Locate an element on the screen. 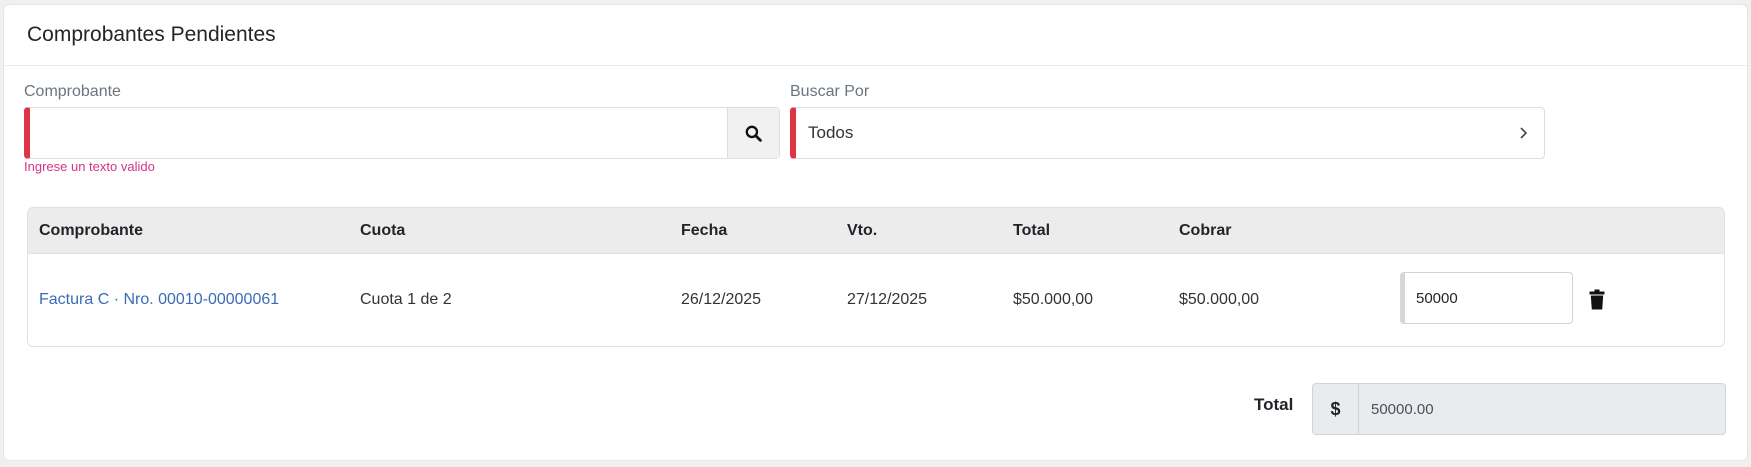  buscar-por-label: Buscar Por is located at coordinates (830, 91).